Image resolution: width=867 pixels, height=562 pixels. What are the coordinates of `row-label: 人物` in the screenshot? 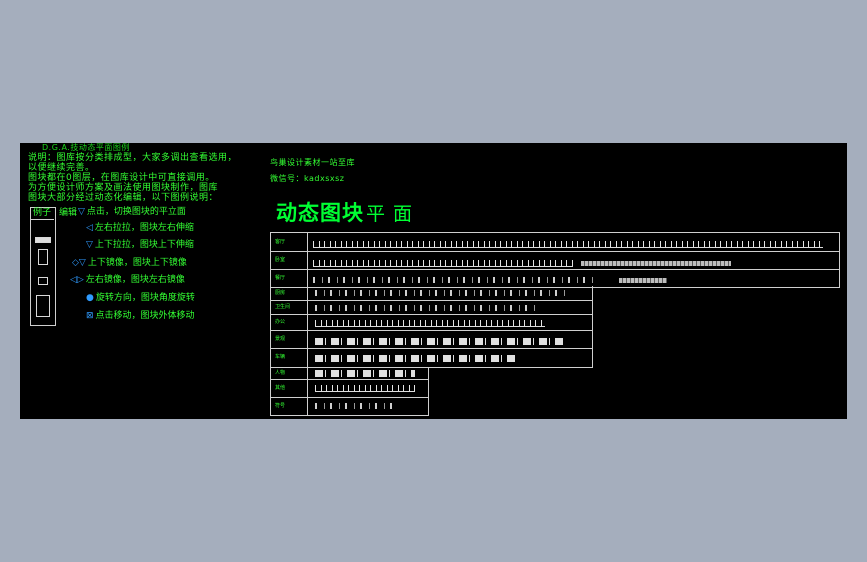 It's located at (289, 373).